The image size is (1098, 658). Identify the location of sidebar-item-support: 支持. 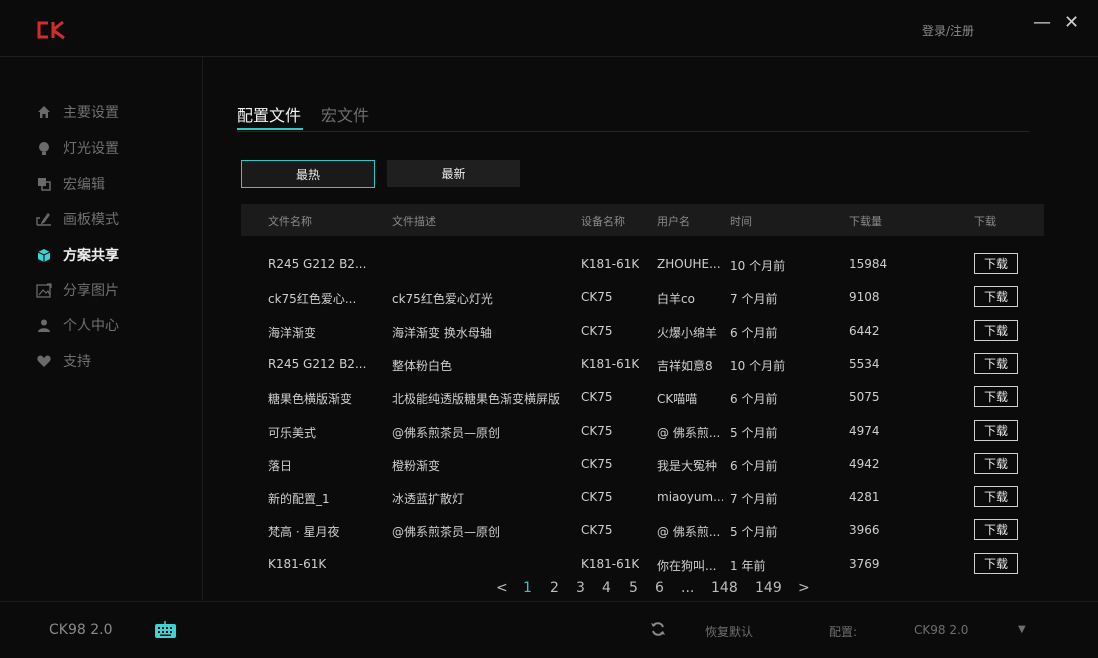
(63, 361).